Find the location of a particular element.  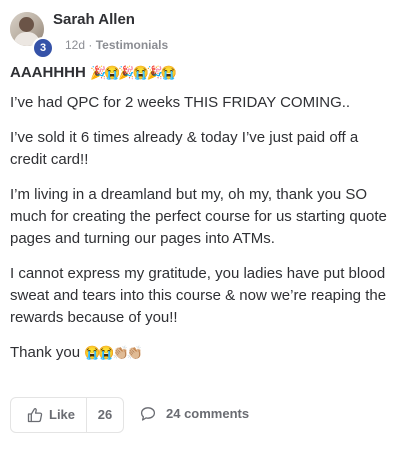

like-group: Like 26 is located at coordinates (67, 415).